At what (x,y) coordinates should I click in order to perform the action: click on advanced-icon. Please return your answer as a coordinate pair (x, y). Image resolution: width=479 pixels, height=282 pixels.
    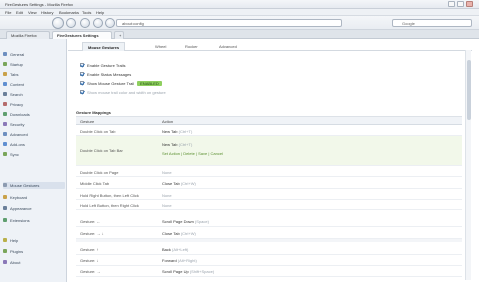
    Looking at the image, I should click on (5, 134).